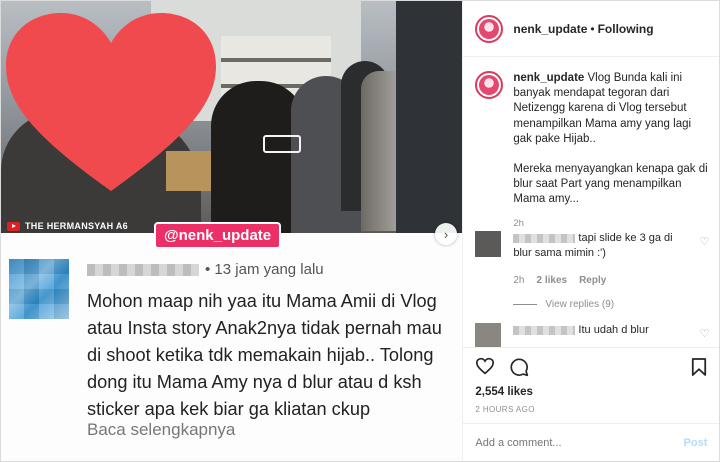 The image size is (720, 462). Describe the element at coordinates (519, 367) in the screenshot. I see `comment-icon` at that location.